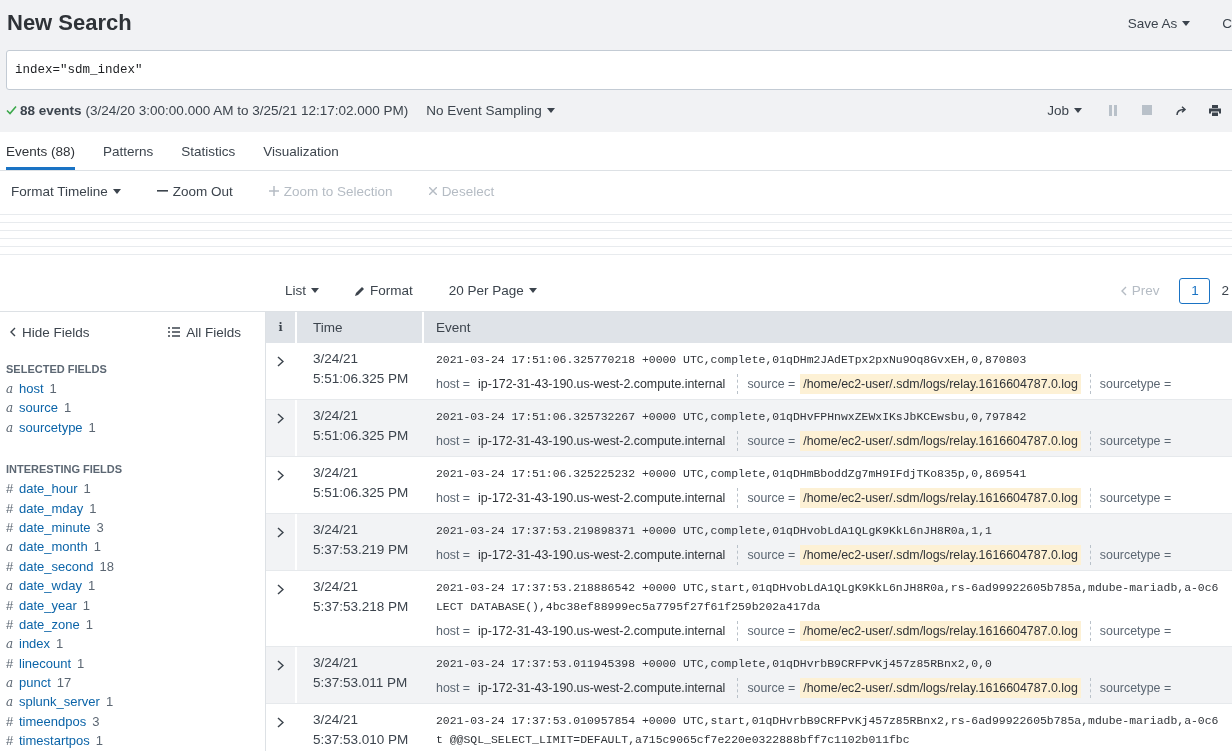  I want to click on list-icon, so click(174, 332).